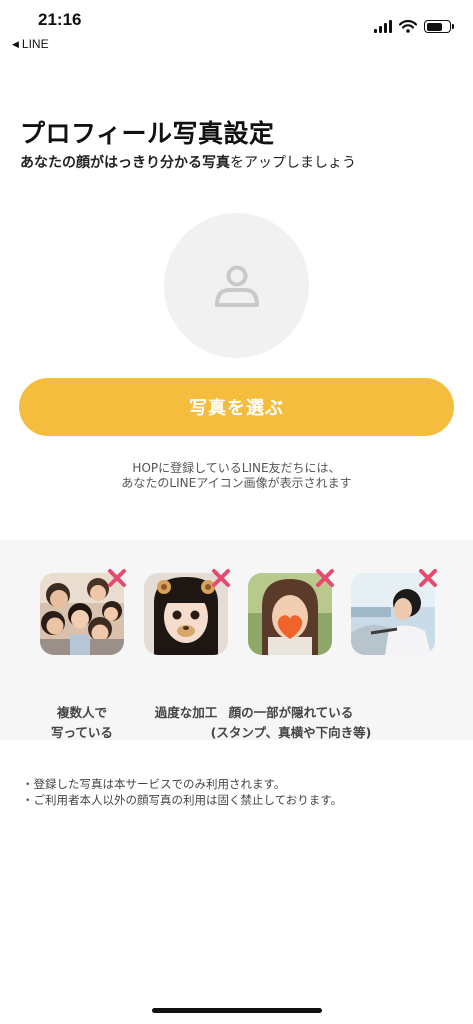  I want to click on bad-example-group: 複数人で 写っている, so click(83, 654).